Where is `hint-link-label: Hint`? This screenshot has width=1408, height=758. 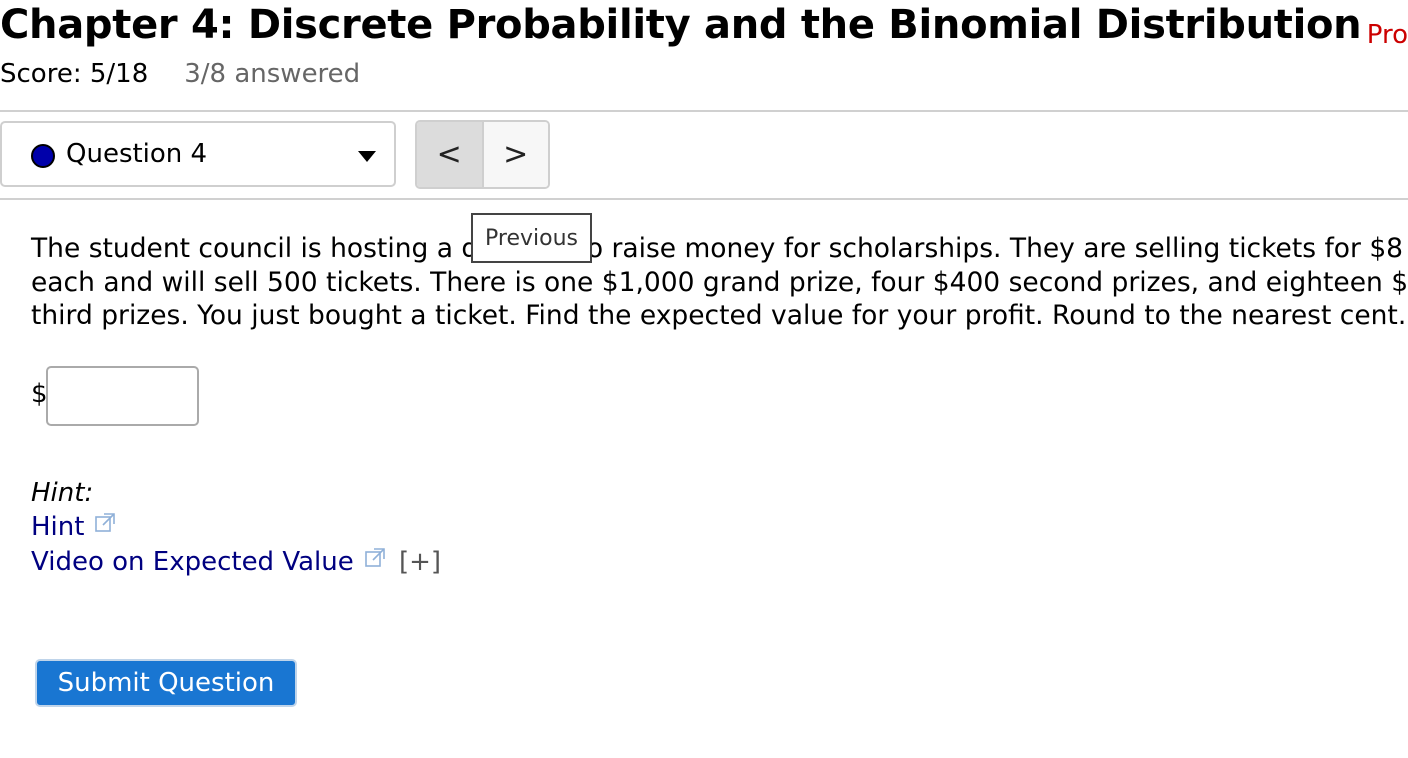 hint-link-label: Hint is located at coordinates (58, 527).